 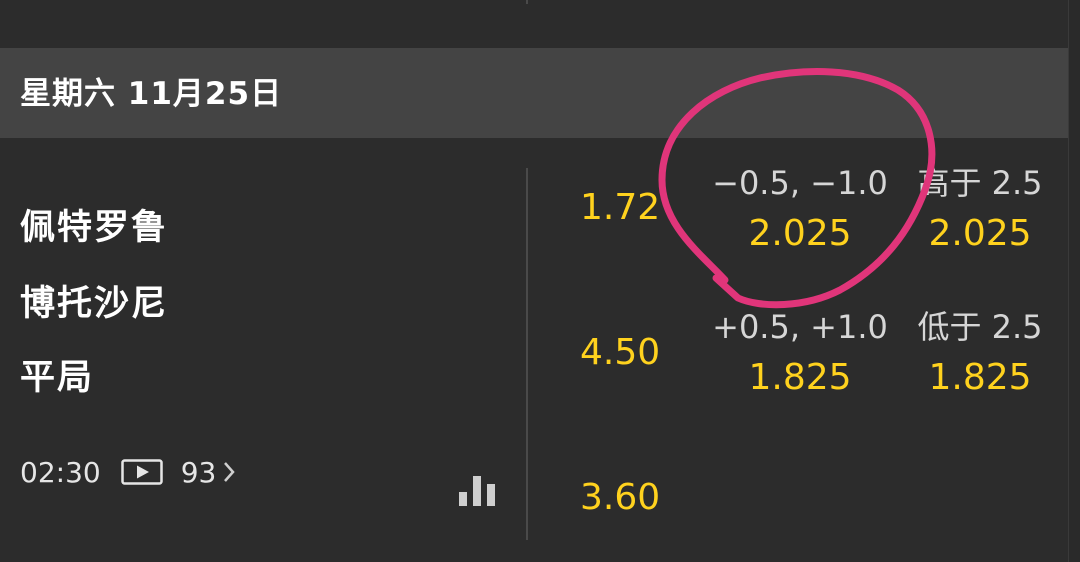 I want to click on odds-draw: 3.60, so click(x=620, y=498).